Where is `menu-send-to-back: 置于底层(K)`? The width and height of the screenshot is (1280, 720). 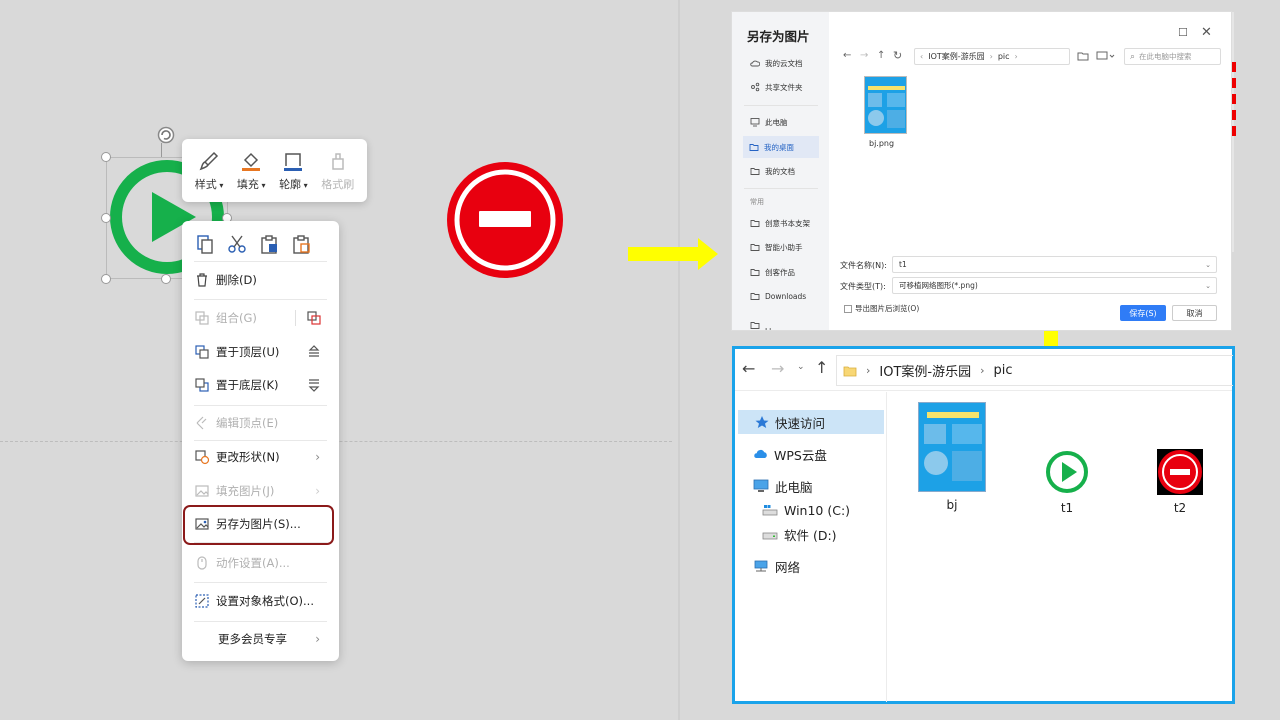
menu-send-to-back: 置于底层(K) is located at coordinates (264, 385).